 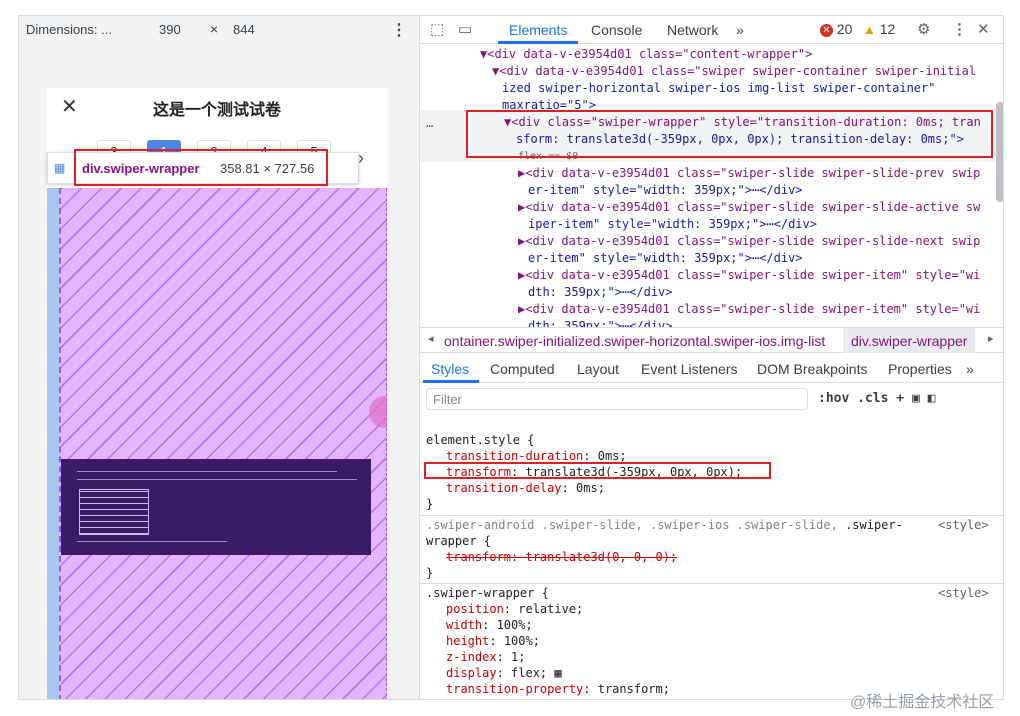 I want to click on tab-computed: Computed, so click(x=522, y=369).